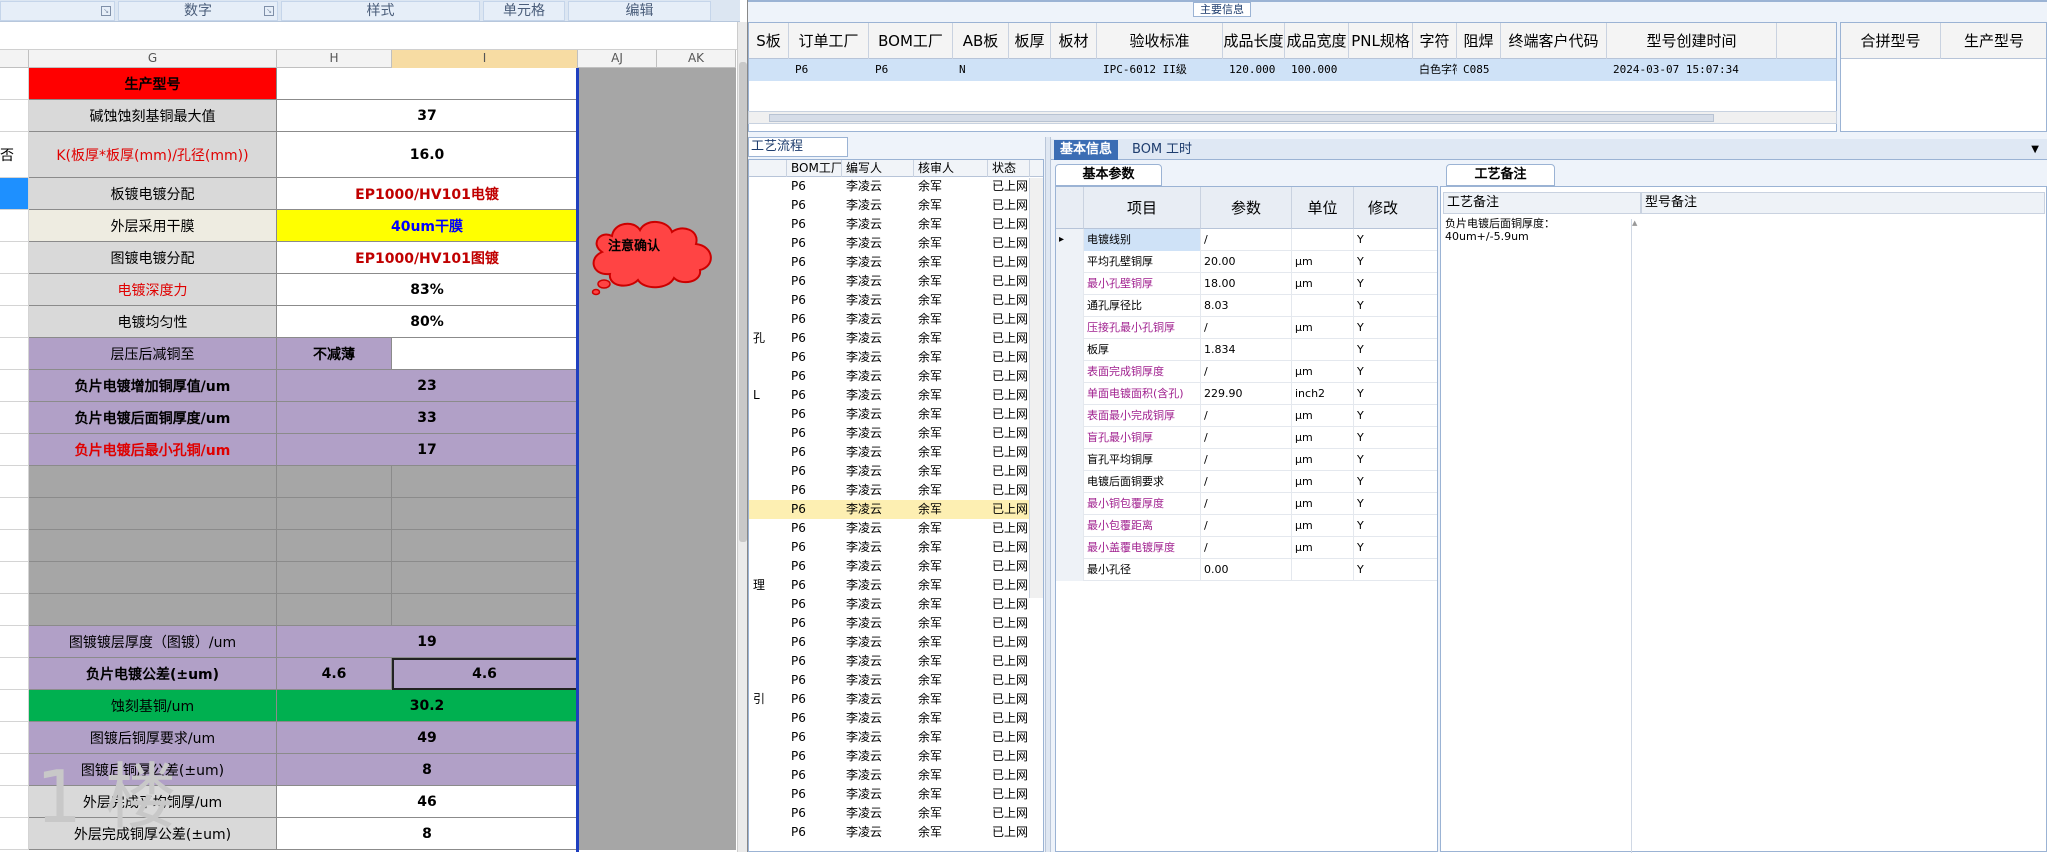 The width and height of the screenshot is (2047, 853). I want to click on callout-cloud, so click(652, 257).